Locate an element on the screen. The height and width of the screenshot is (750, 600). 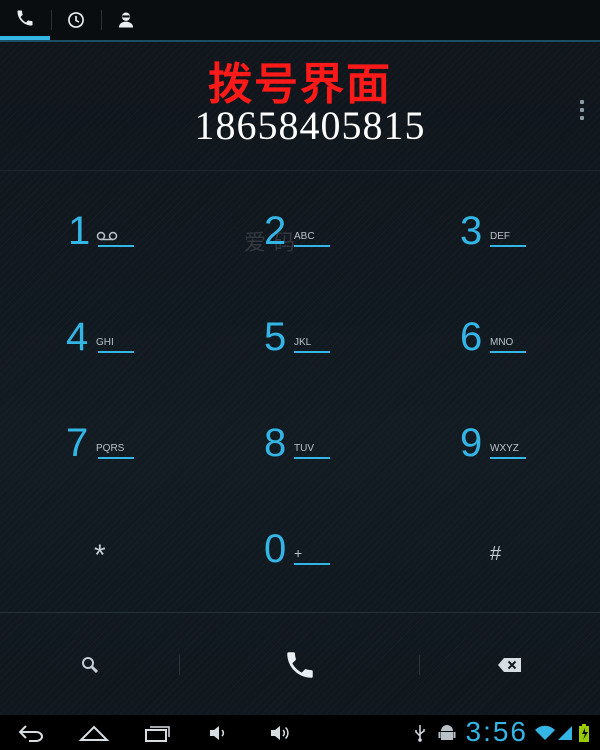
home-button is located at coordinates (94, 732).